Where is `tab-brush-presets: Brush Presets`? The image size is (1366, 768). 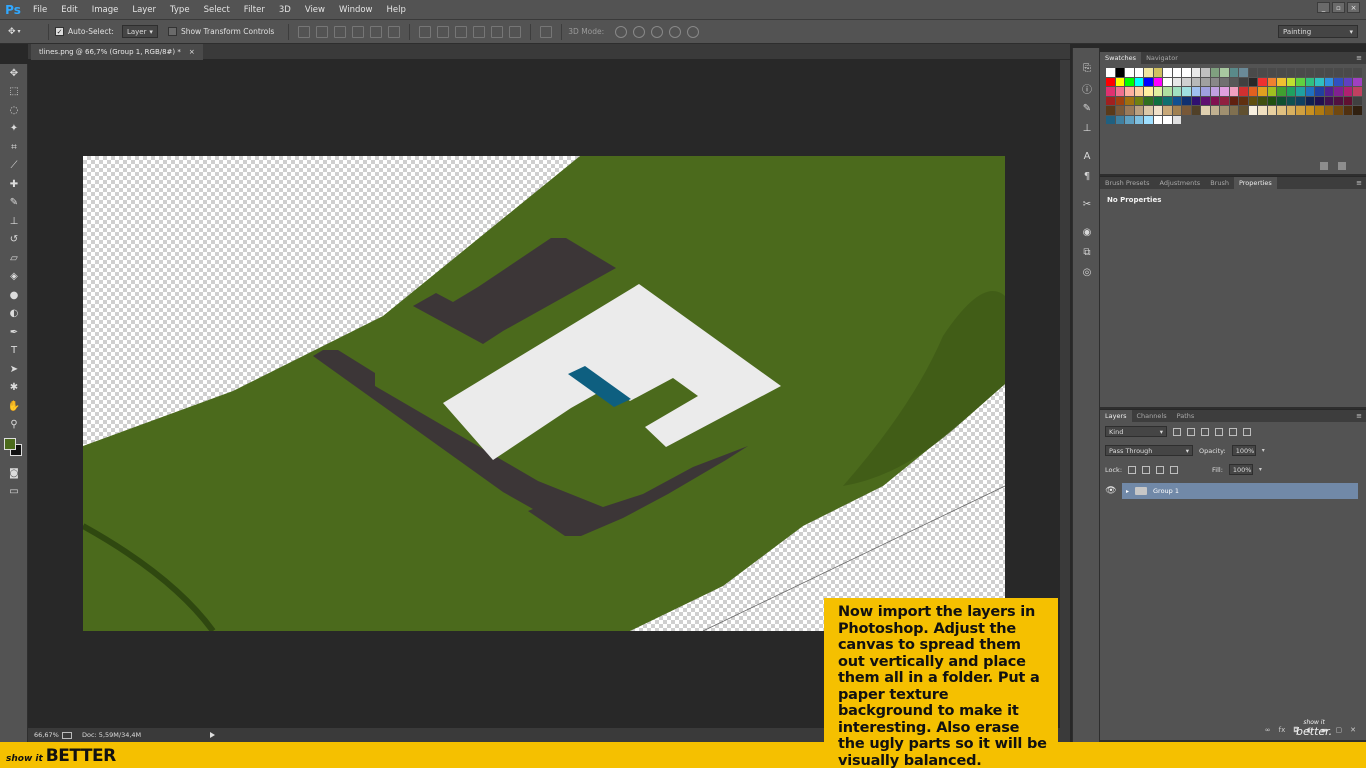 tab-brush-presets: Brush Presets is located at coordinates (1127, 183).